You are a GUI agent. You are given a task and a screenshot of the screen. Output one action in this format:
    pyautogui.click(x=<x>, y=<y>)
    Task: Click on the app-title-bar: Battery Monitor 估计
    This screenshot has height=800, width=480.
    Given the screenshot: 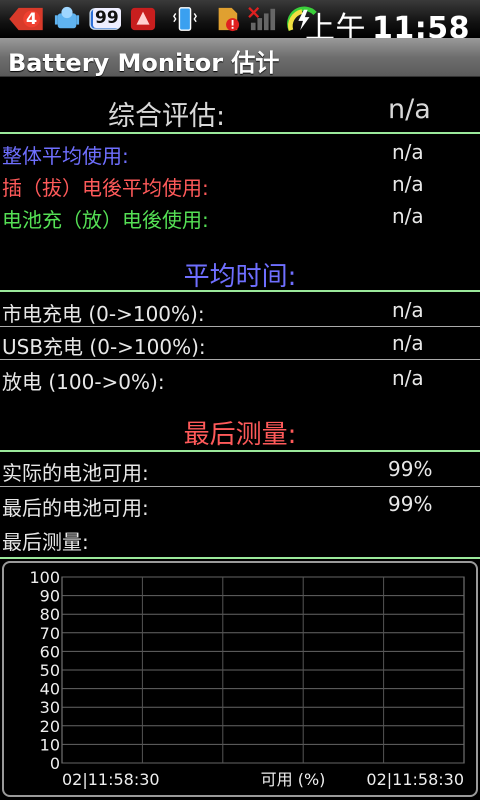 What is the action you would take?
    pyautogui.click(x=240, y=57)
    